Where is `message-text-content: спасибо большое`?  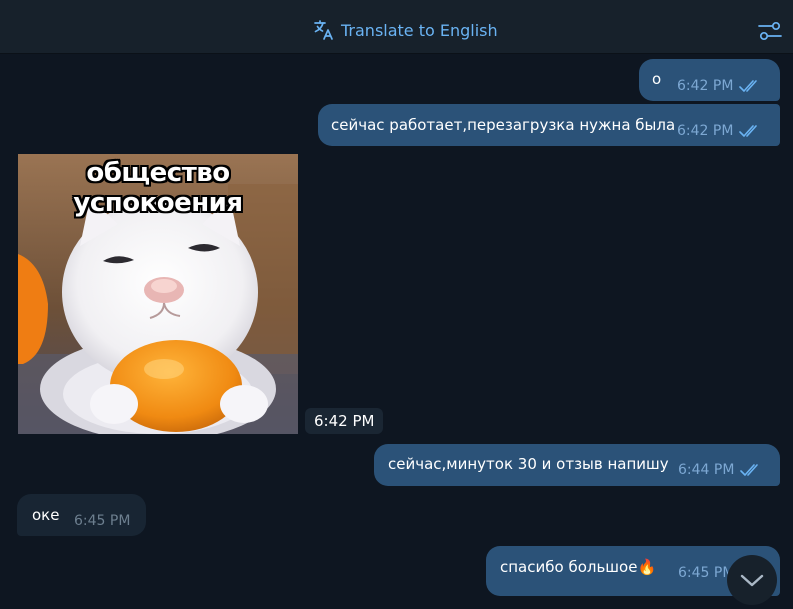
message-text-content: спасибо большое is located at coordinates (569, 567).